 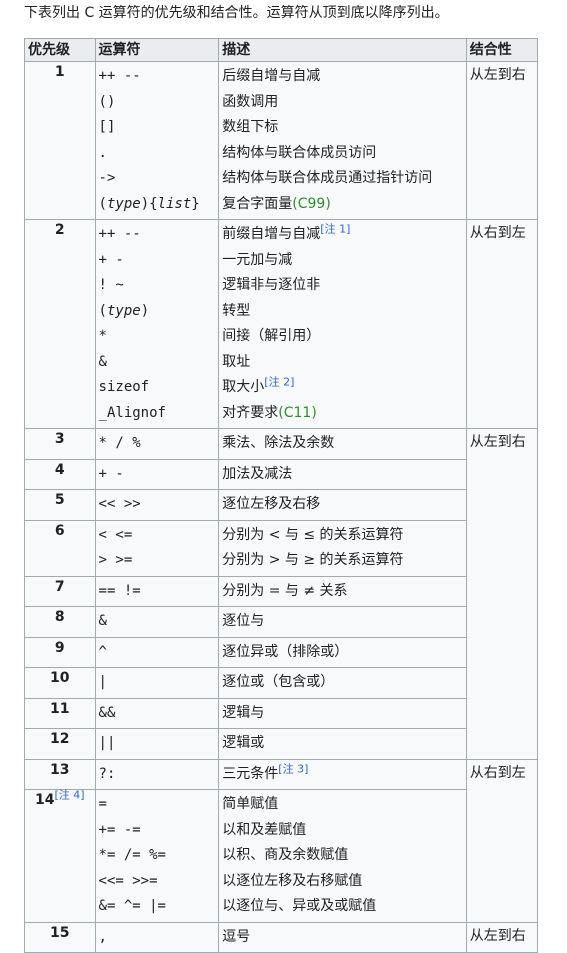 I want to click on operator-cell: ||, so click(x=157, y=744).